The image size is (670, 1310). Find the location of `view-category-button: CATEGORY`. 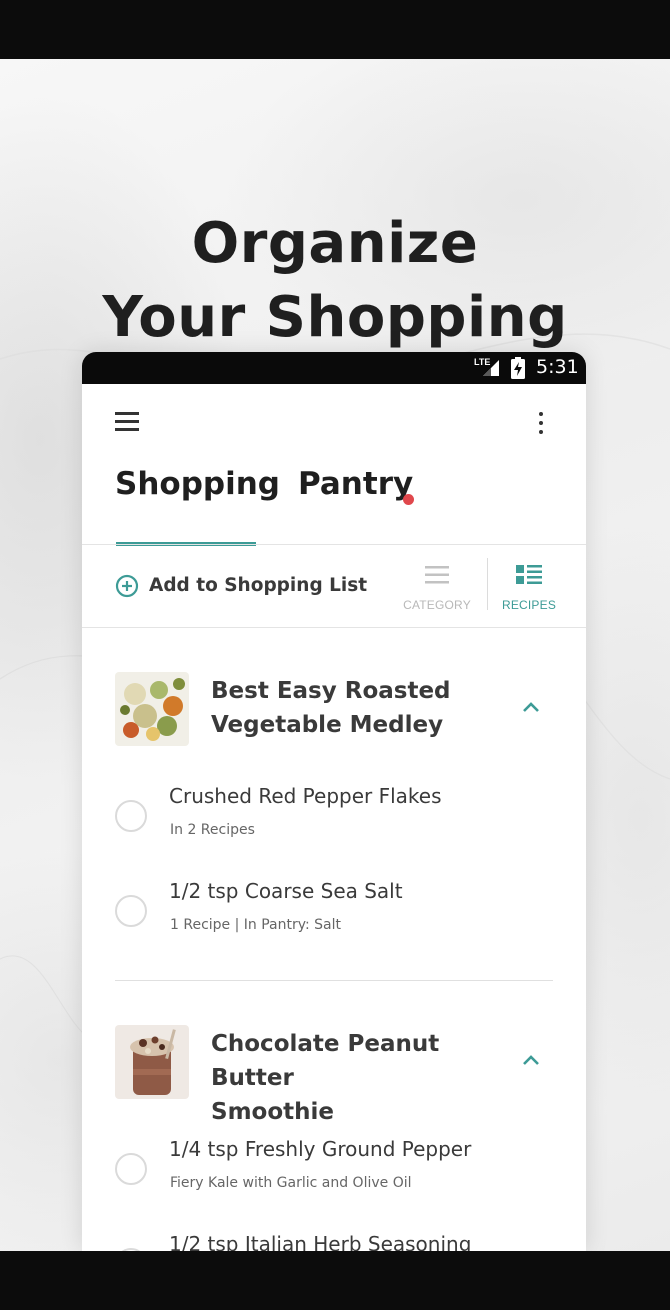

view-category-button: CATEGORY is located at coordinates (437, 588).